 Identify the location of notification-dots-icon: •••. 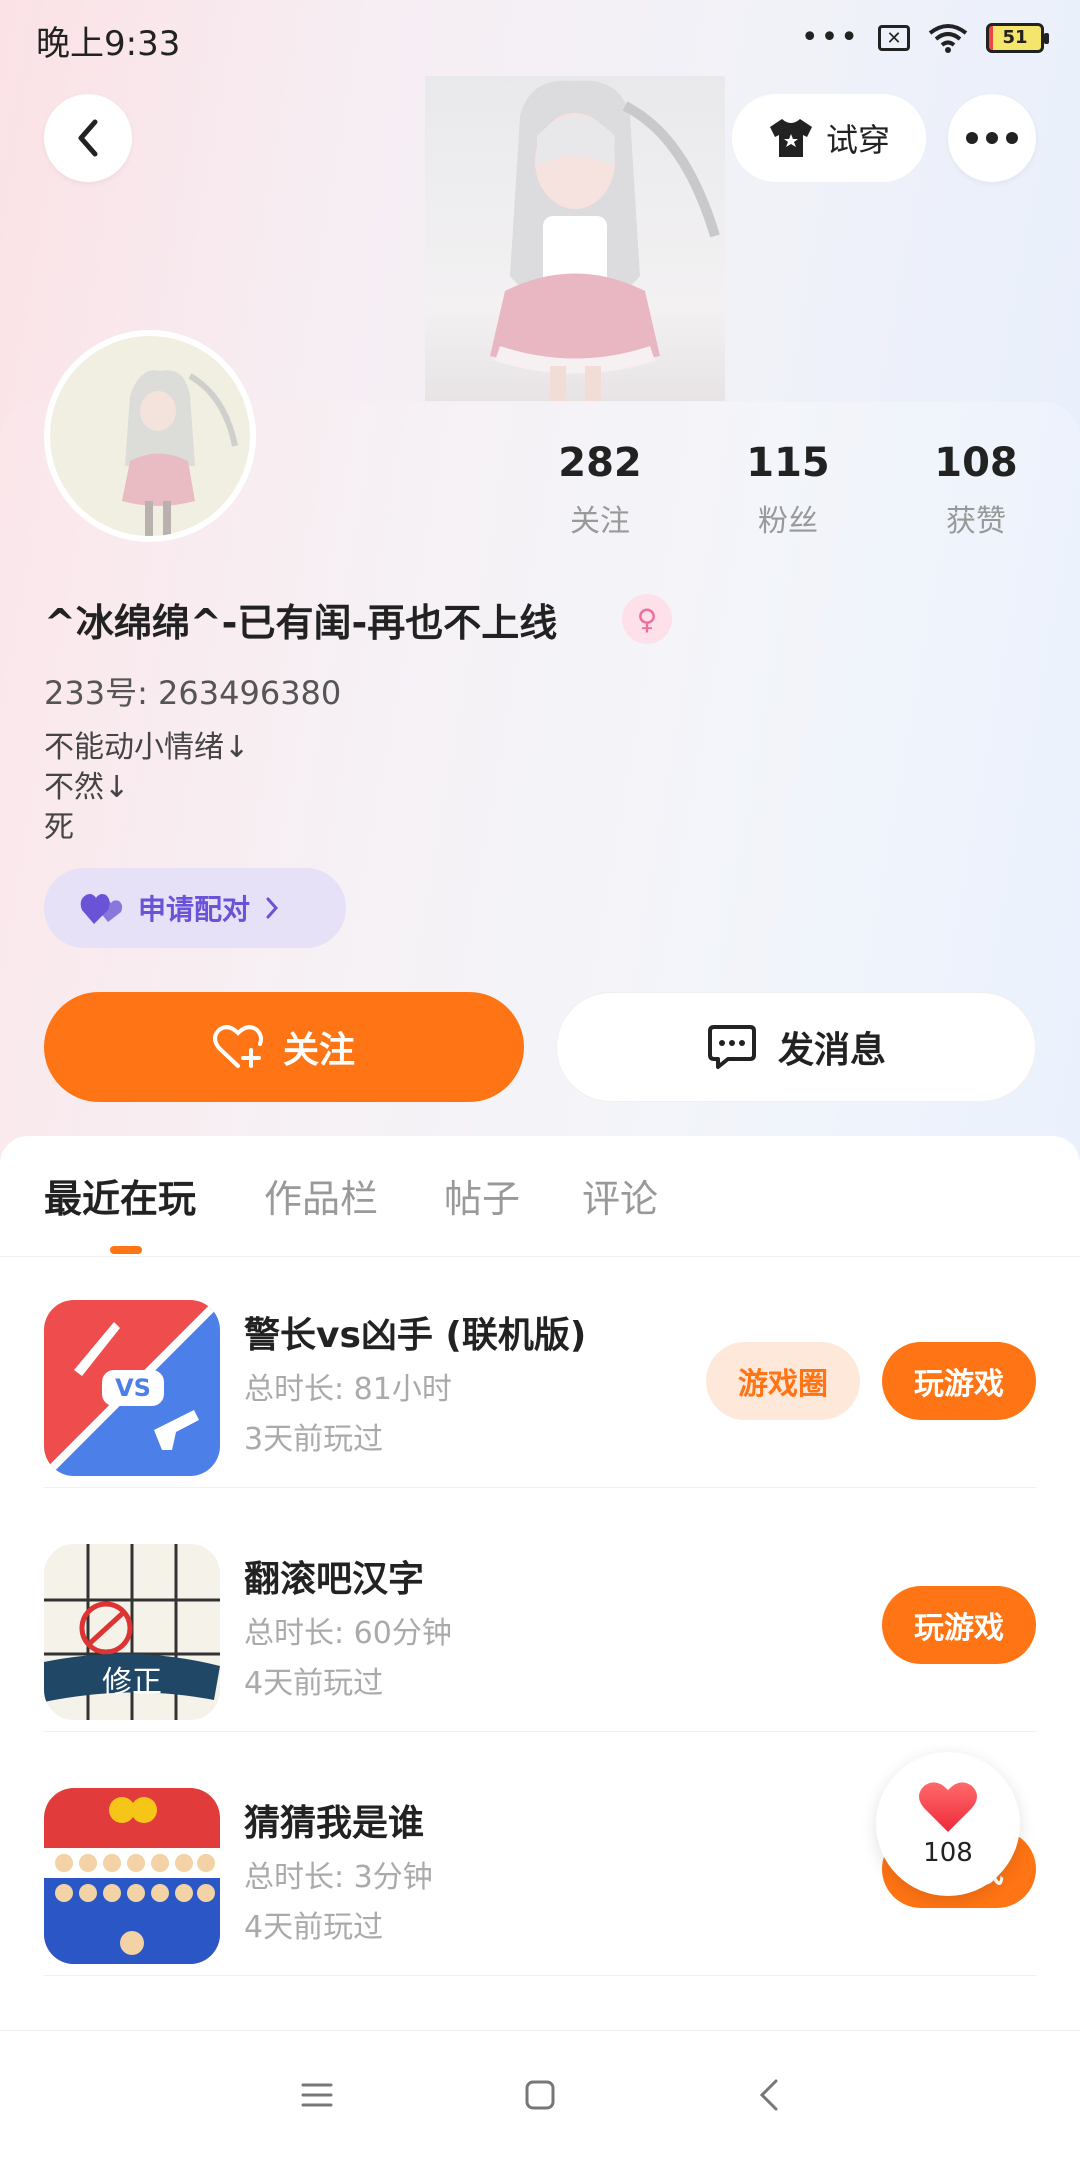
(830, 37).